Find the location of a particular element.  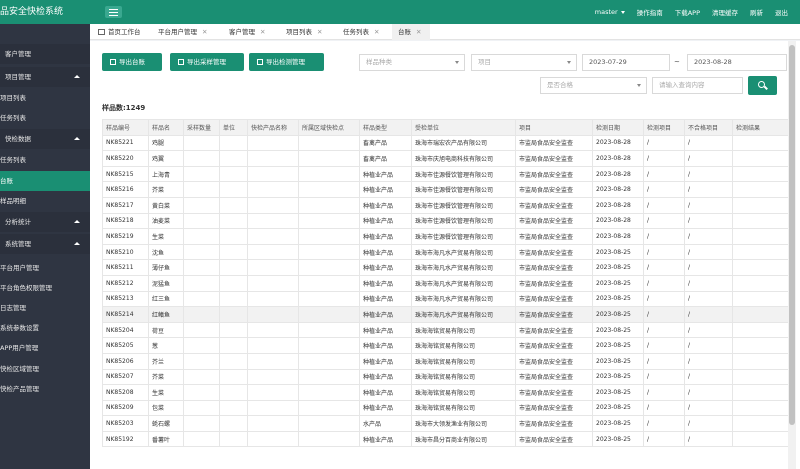

sidebar-item-6: 台账 is located at coordinates (45, 181).